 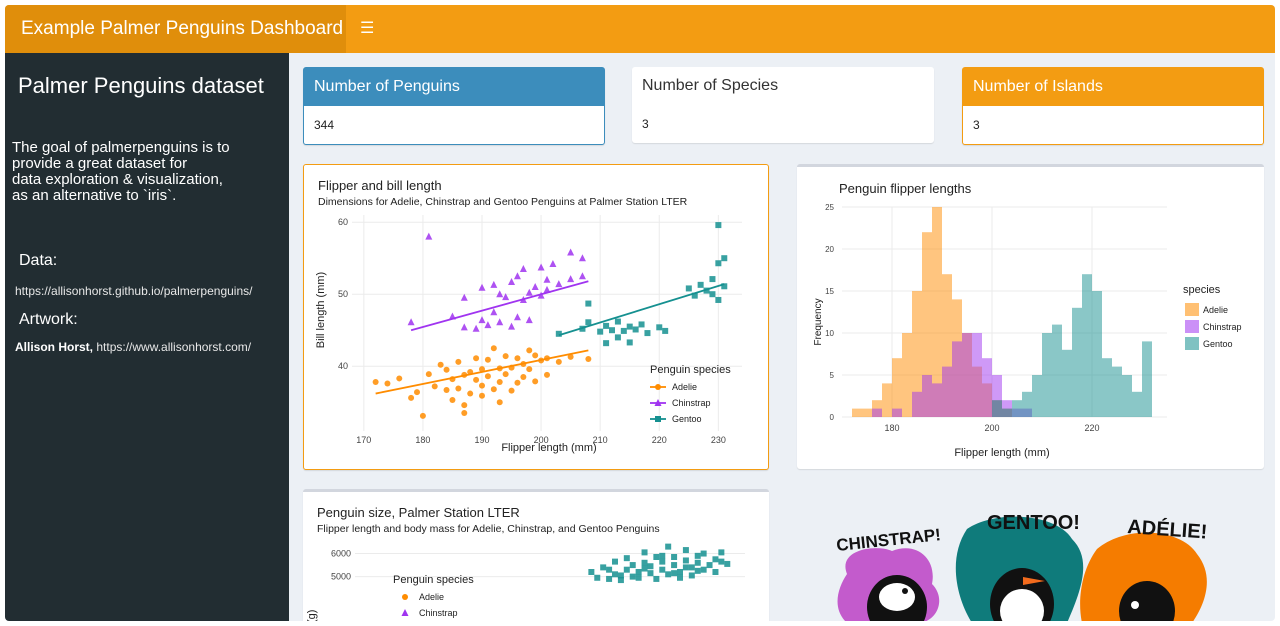 What do you see at coordinates (367, 29) in the screenshot?
I see `sidebar-toggle-icon: ☰` at bounding box center [367, 29].